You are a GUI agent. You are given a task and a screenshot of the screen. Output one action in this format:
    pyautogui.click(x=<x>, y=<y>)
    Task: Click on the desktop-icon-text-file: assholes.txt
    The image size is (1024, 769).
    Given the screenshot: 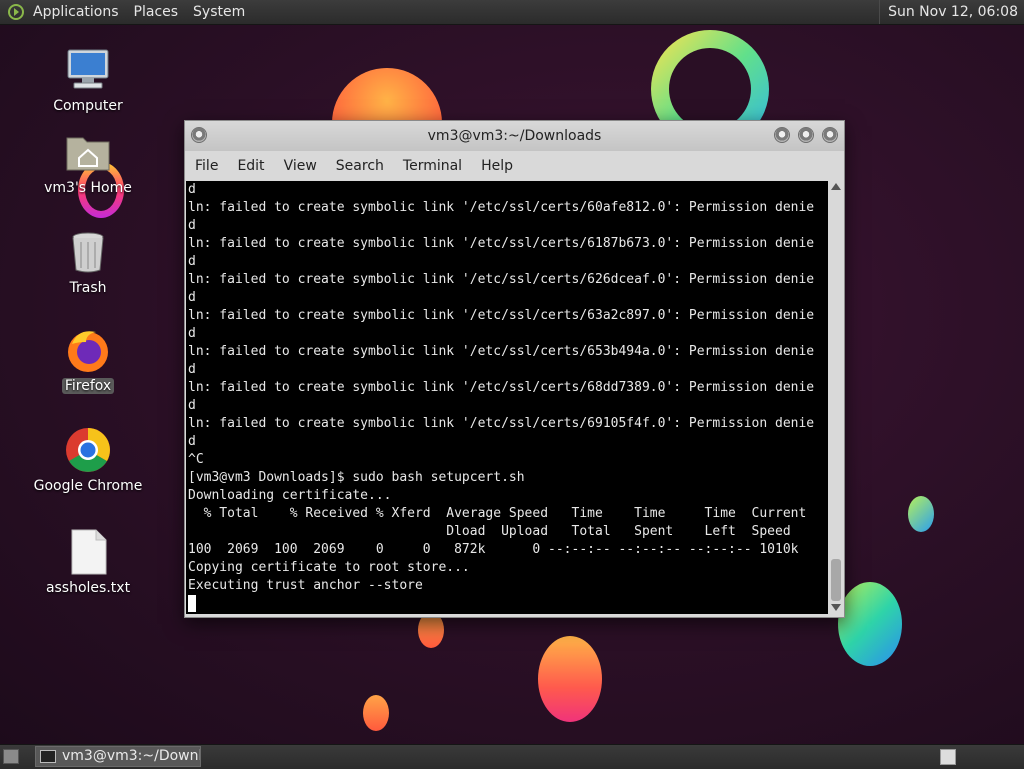 What is the action you would take?
    pyautogui.click(x=88, y=562)
    